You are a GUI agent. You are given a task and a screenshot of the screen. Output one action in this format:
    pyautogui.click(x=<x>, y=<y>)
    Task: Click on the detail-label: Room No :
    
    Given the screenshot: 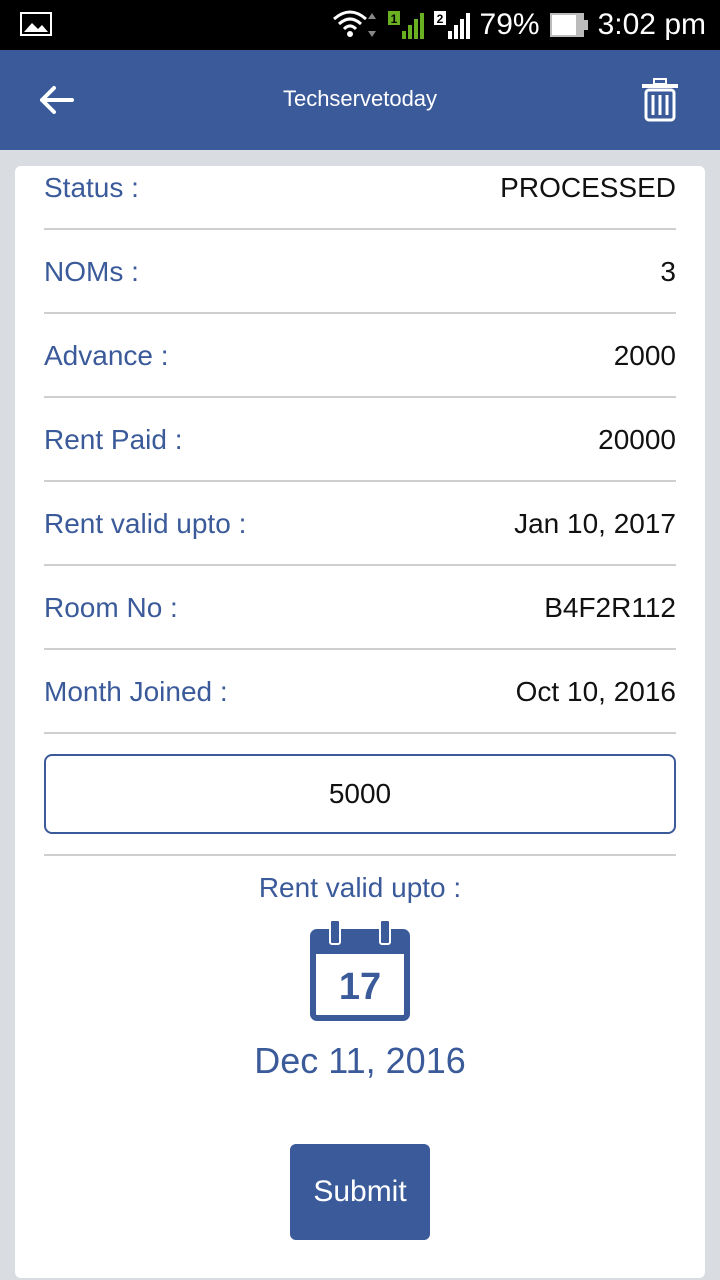 What is the action you would take?
    pyautogui.click(x=111, y=607)
    